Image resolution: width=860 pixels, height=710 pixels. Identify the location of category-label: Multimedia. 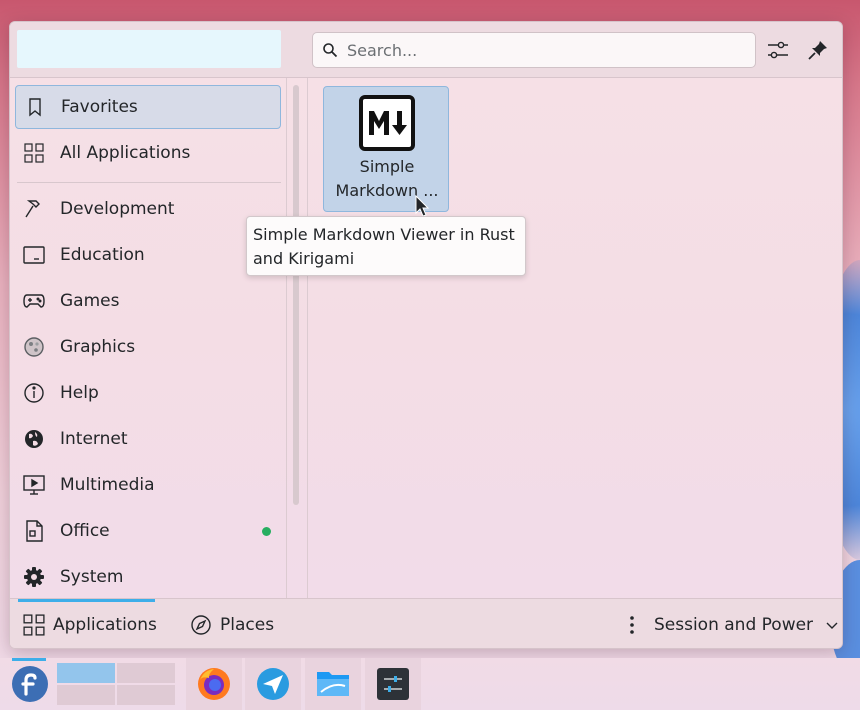
(107, 485).